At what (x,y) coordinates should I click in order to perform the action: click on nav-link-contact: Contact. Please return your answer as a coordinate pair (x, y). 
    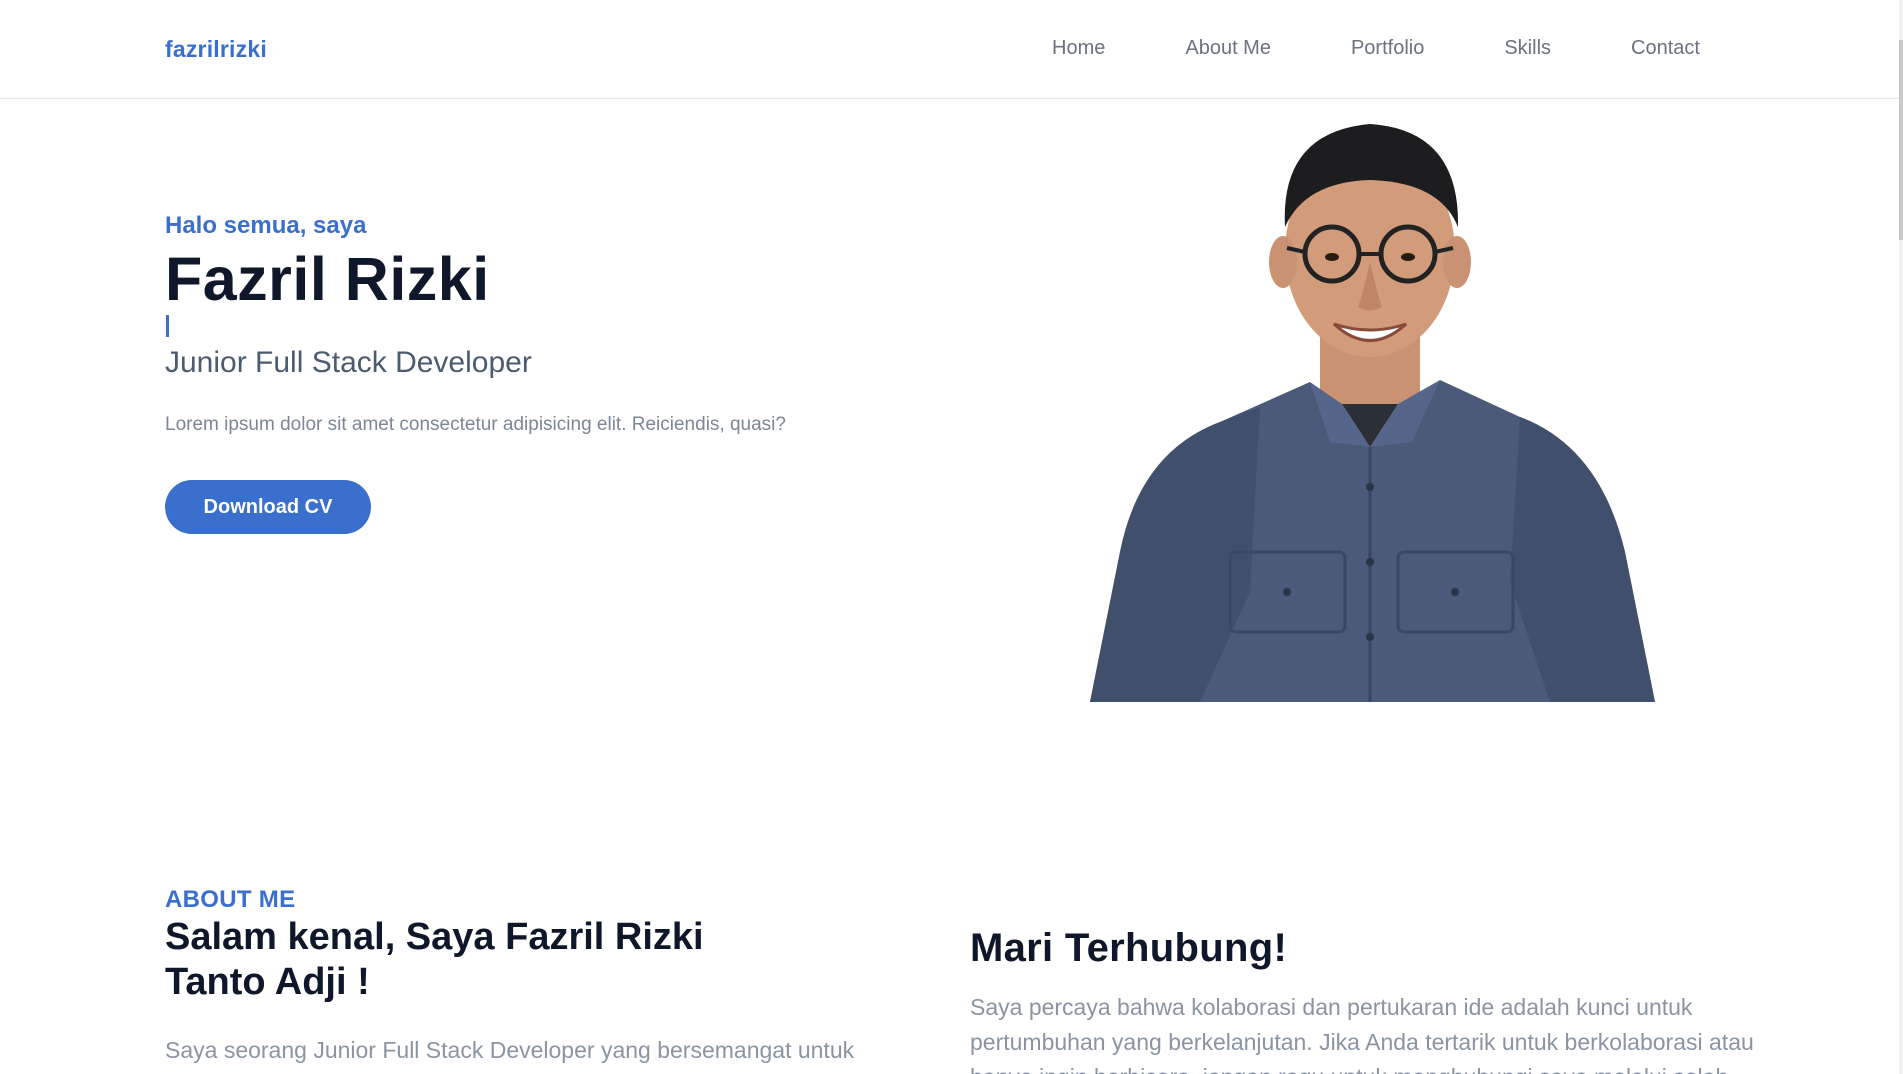
    Looking at the image, I should click on (1665, 48).